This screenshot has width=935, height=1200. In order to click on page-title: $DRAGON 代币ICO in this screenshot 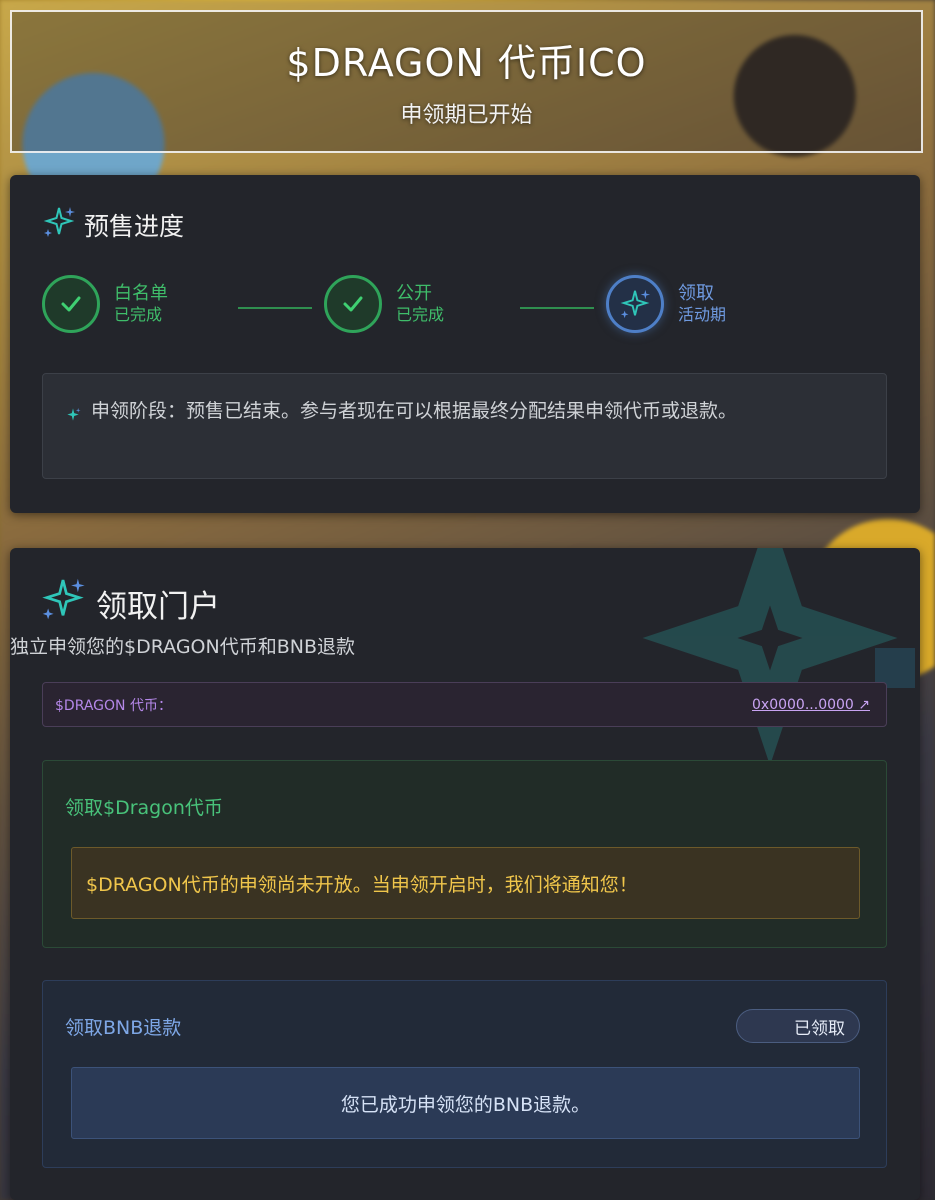, I will do `click(466, 63)`.